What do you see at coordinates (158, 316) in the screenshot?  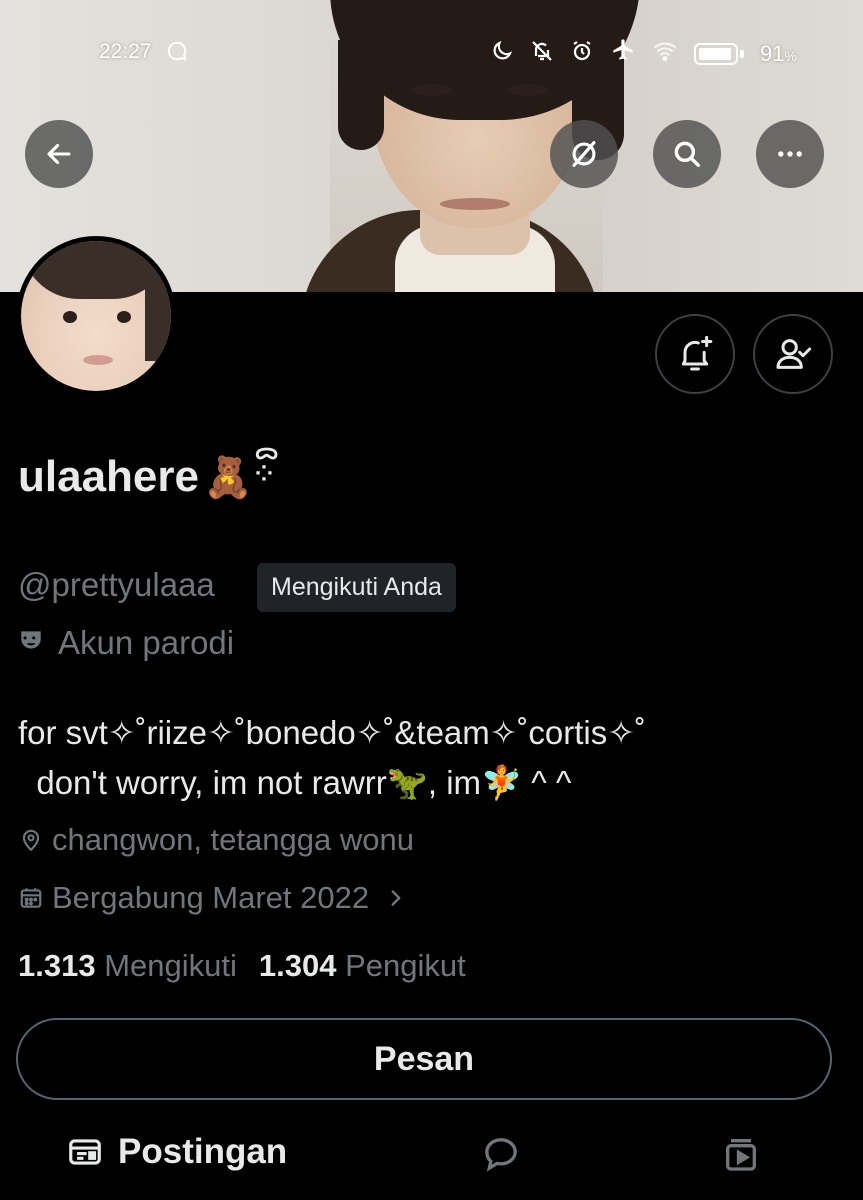 I see `avatar-background` at bounding box center [158, 316].